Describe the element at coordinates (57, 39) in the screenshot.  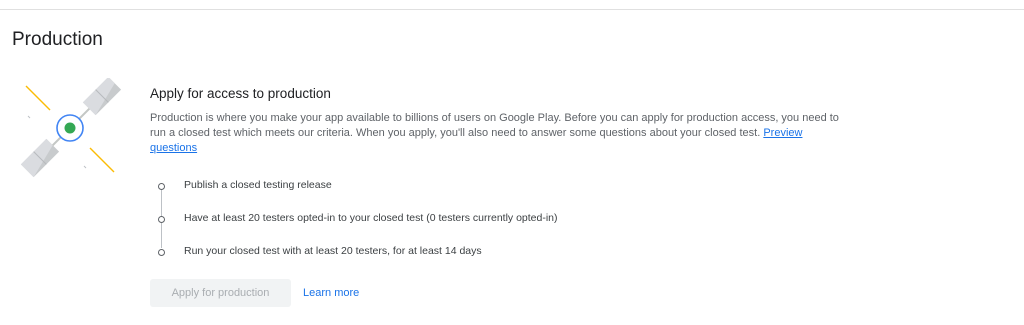
I see `page-title: Production` at that location.